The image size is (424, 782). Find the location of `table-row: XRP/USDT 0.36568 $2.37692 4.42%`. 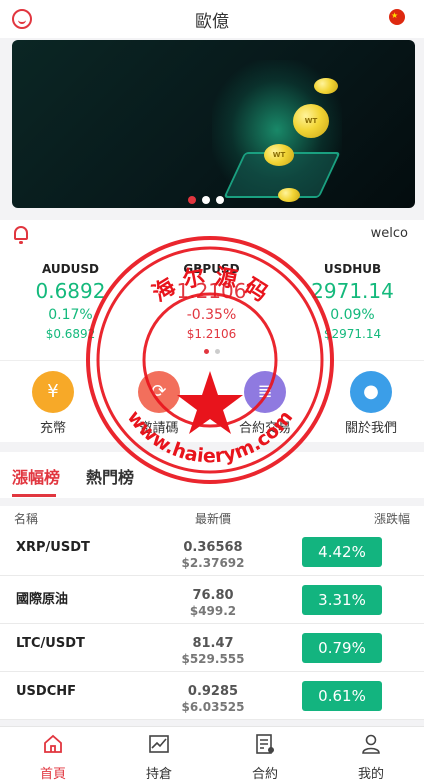

table-row: XRP/USDT 0.36568 $2.37692 4.42% is located at coordinates (212, 552).